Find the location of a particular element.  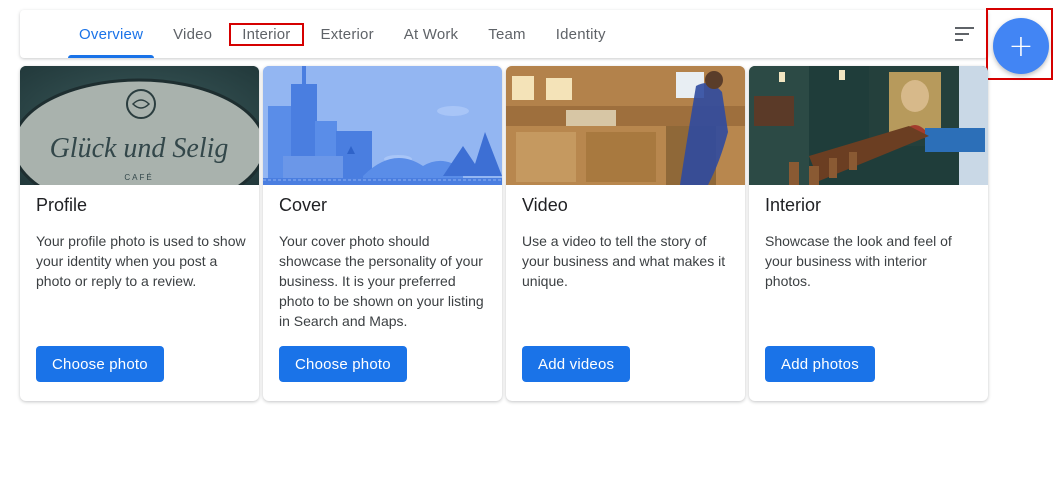

video-image is located at coordinates (625, 125).